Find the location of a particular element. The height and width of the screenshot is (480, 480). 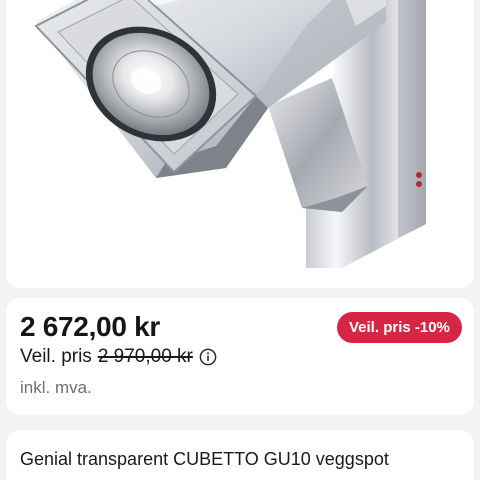

reference-price-row: Veil. pris 2 970,00 kr is located at coordinates (118, 357).